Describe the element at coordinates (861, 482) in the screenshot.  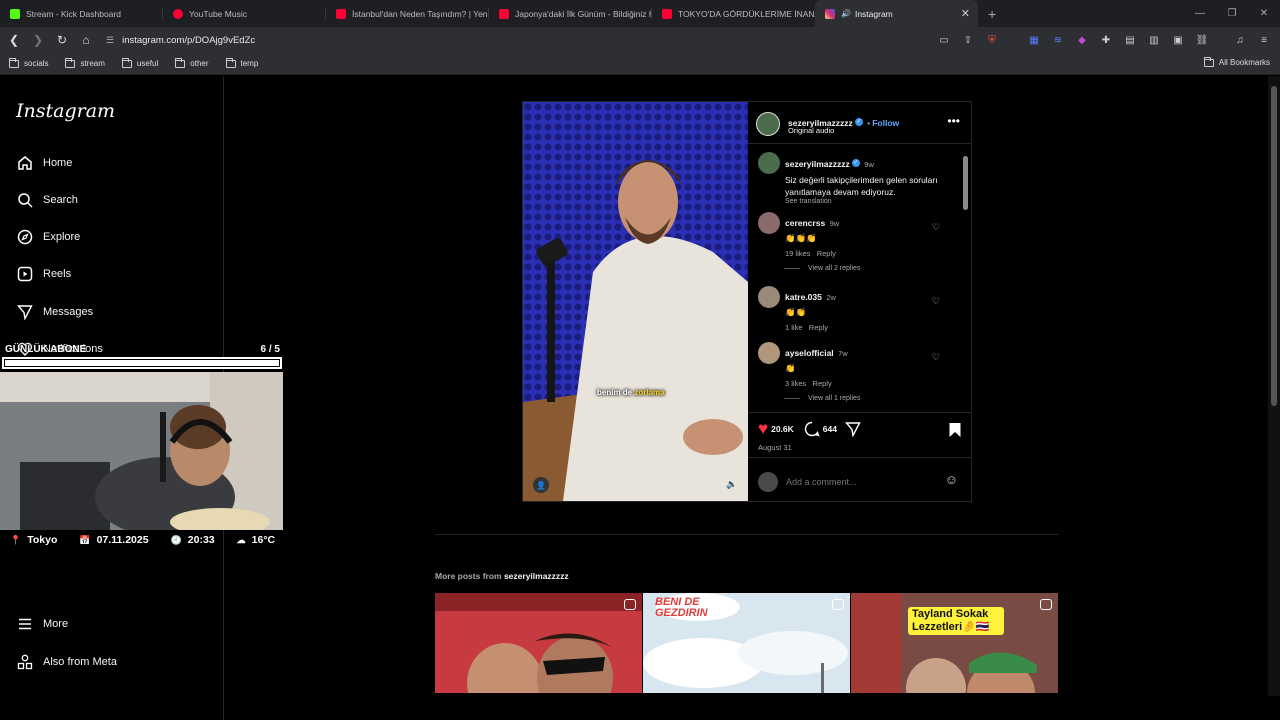
I see `add-comment-input` at that location.